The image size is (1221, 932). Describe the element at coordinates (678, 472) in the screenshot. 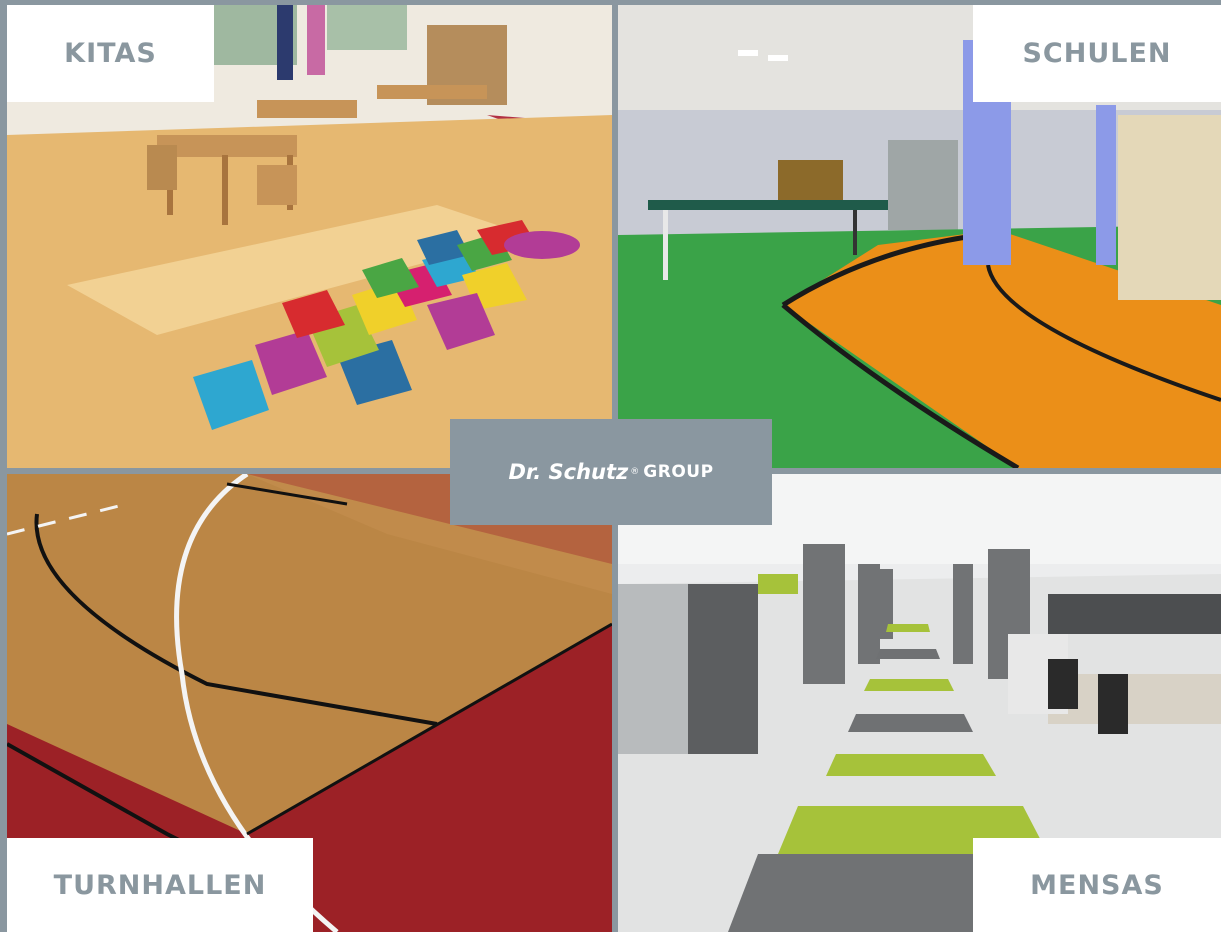

I see `logo-group: GROUP` at that location.